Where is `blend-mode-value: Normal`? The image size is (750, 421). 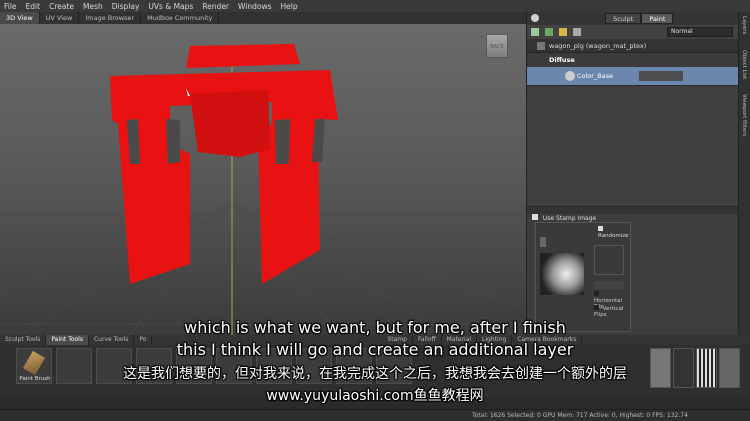
blend-mode-value: Normal is located at coordinates (682, 31).